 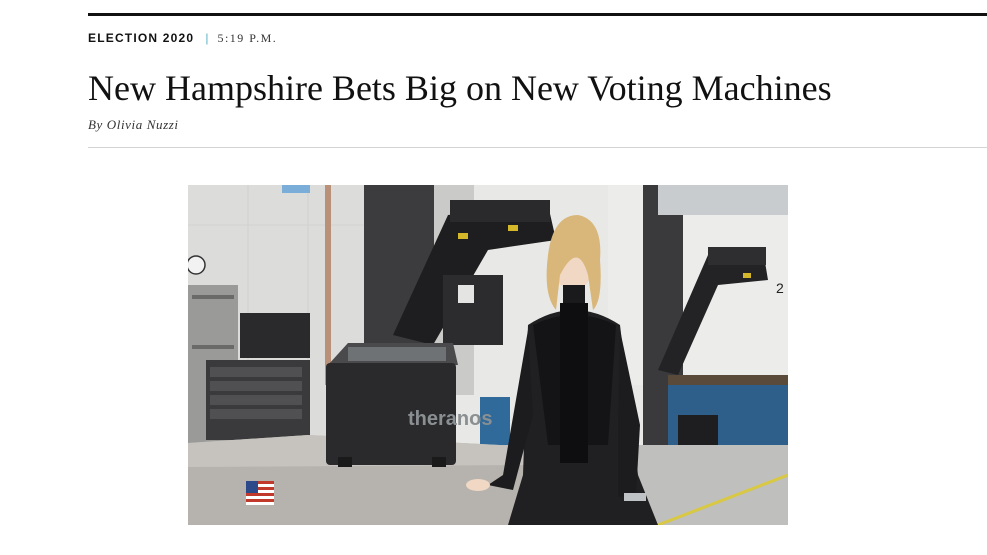 I want to click on wall-clock-icon, so click(x=197, y=265).